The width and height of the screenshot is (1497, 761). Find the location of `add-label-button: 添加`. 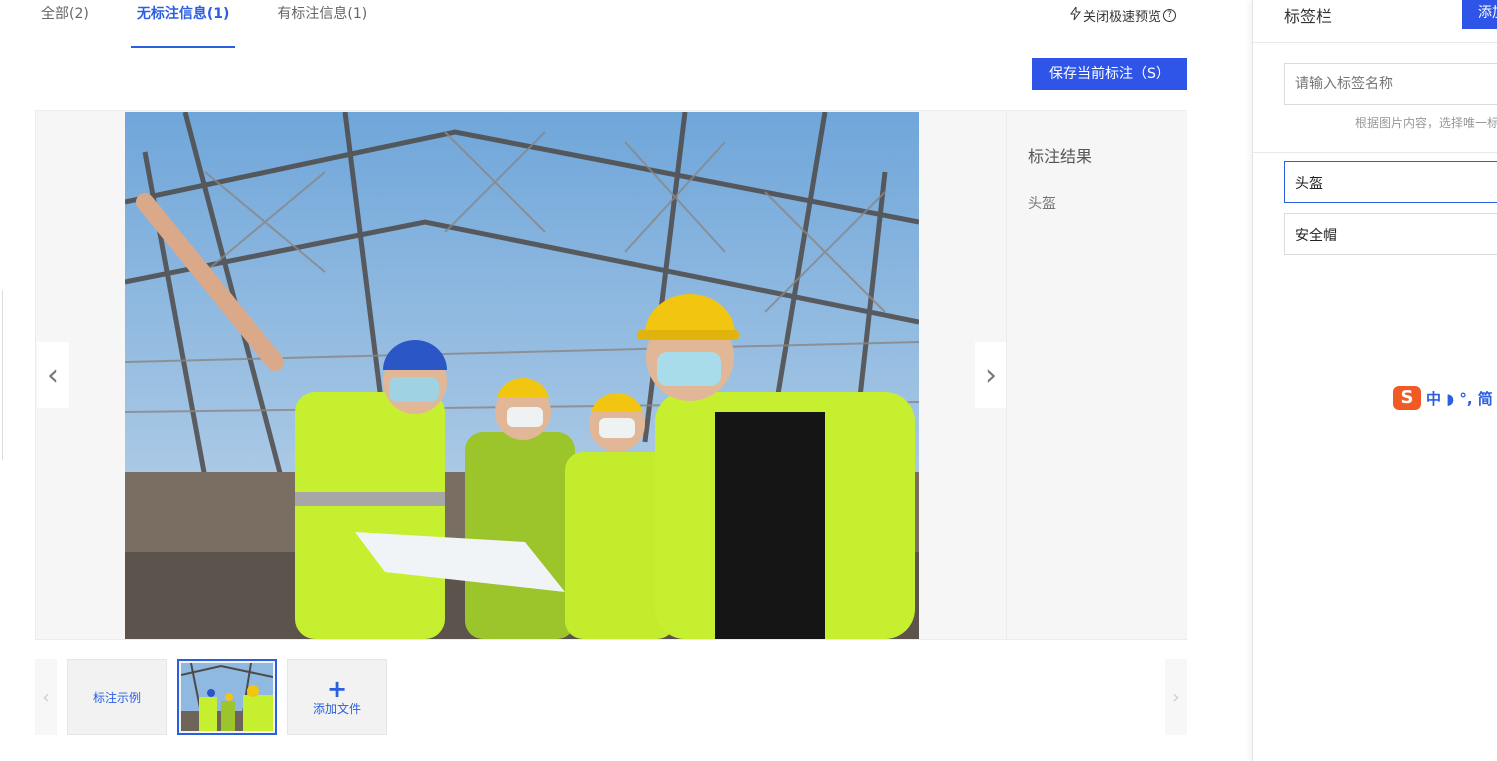

add-label-button: 添加 is located at coordinates (1479, 14).